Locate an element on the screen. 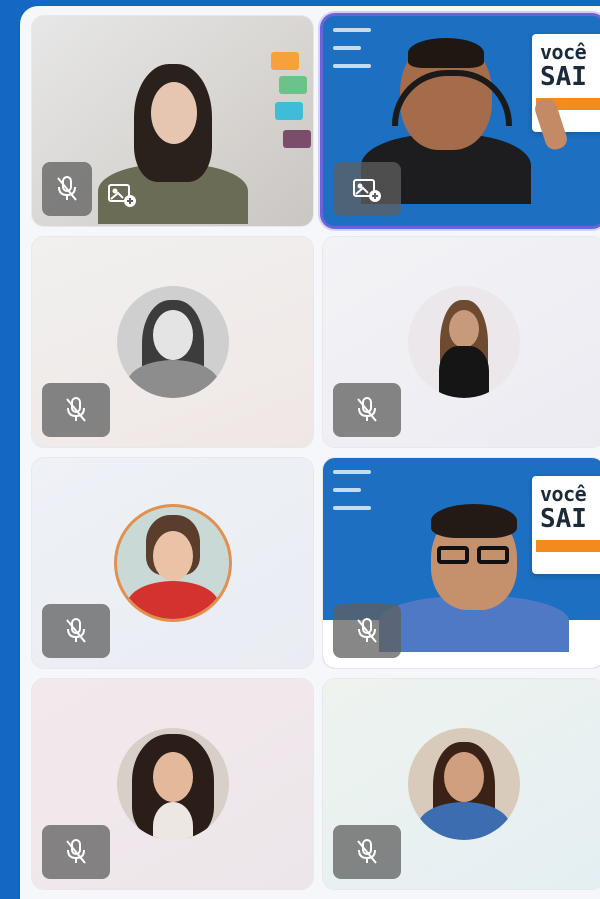 The height and width of the screenshot is (899, 600). wall-note-orange is located at coordinates (285, 61).